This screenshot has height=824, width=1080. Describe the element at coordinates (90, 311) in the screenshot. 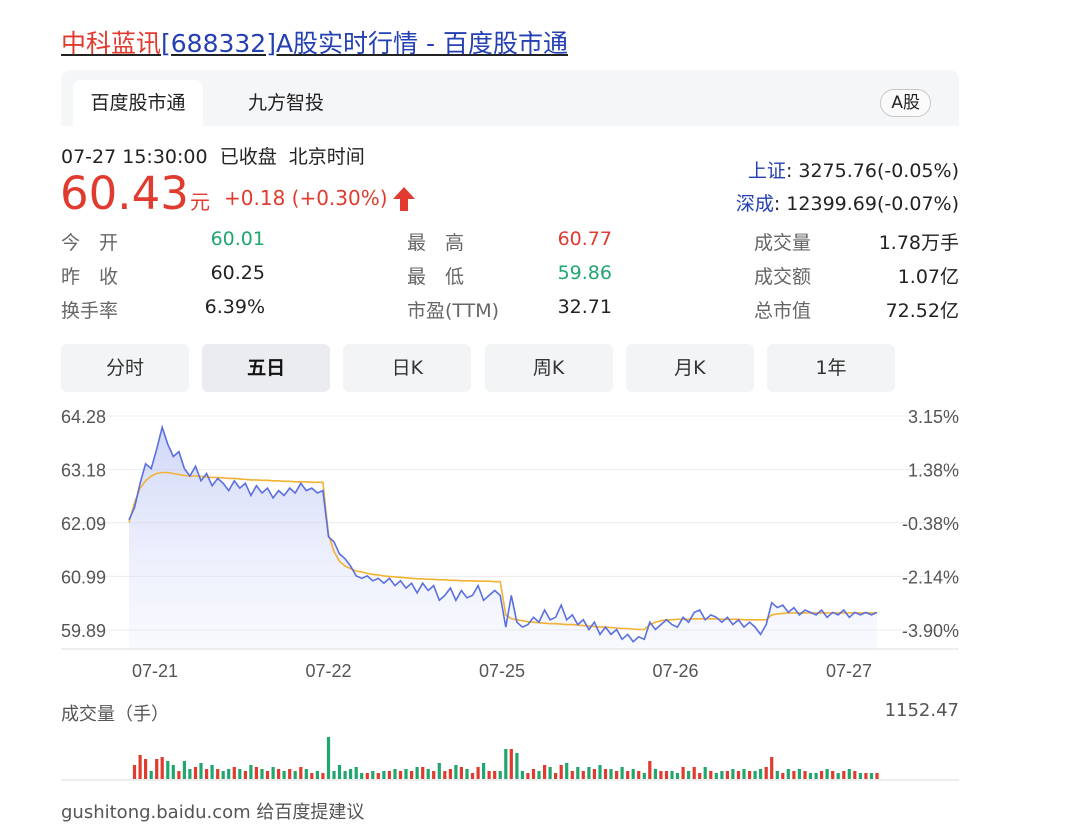

I see `stat-label: 换手率` at that location.